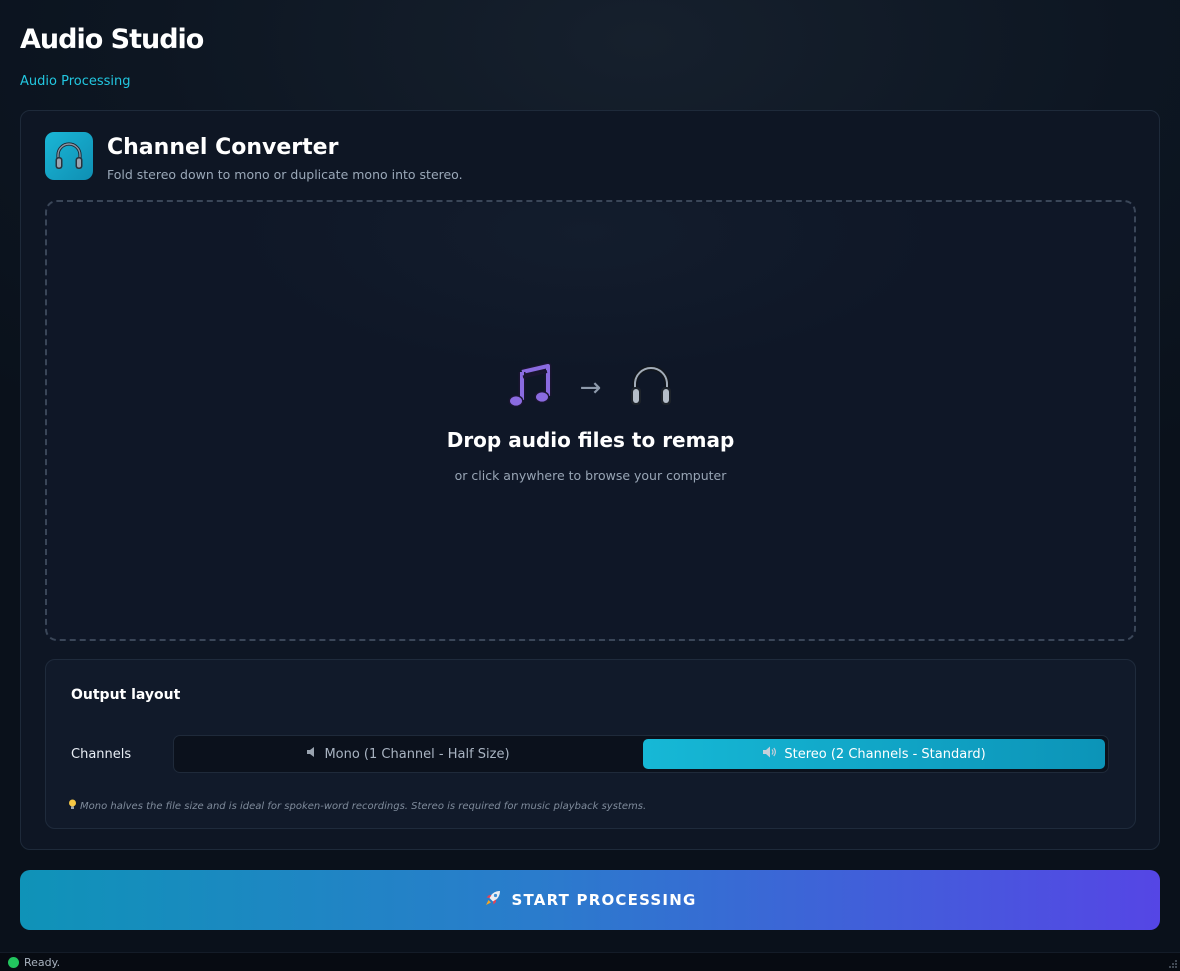  Describe the element at coordinates (885, 754) in the screenshot. I see `stereo-option-label: Stereo (2 Channels - Standard)` at that location.